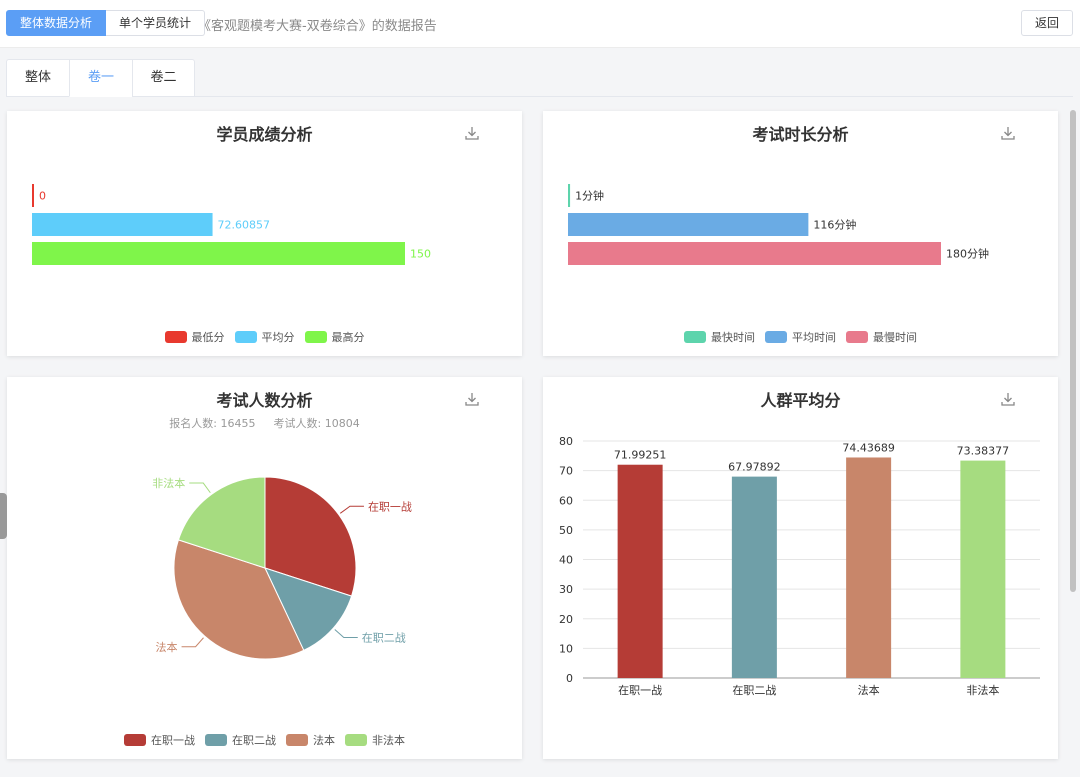  I want to click on bar-value-label: 180分钟, so click(967, 254).